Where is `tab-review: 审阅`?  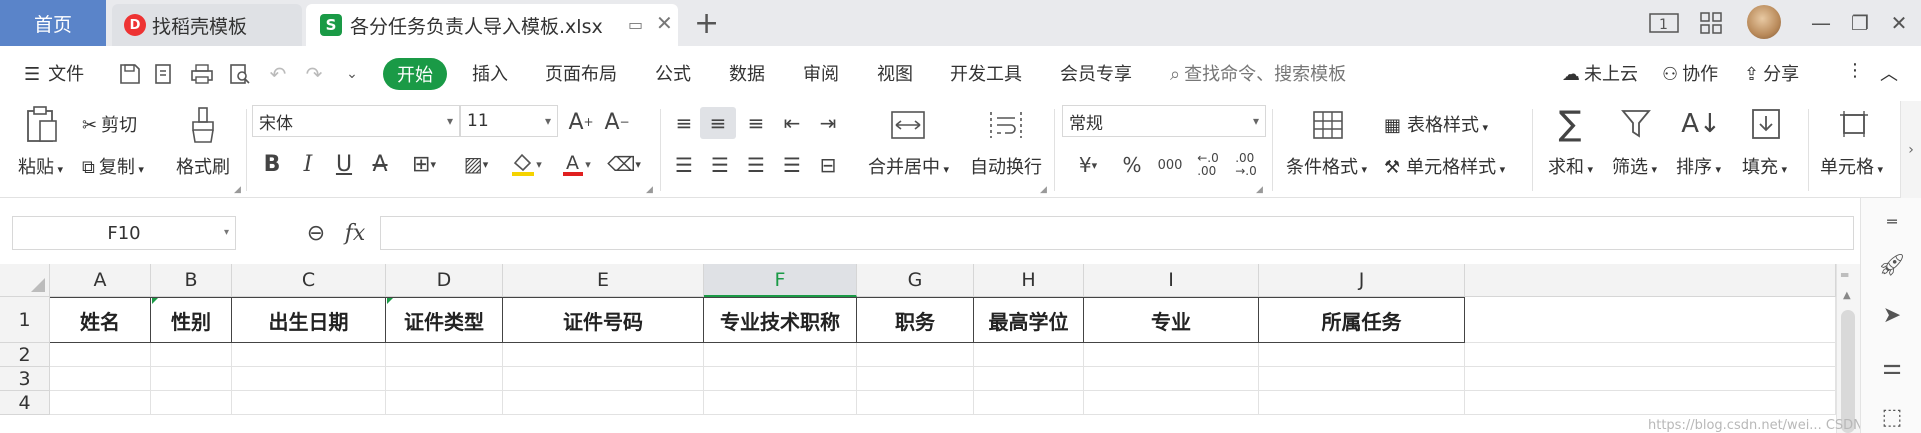
tab-review: 审阅 is located at coordinates (821, 73).